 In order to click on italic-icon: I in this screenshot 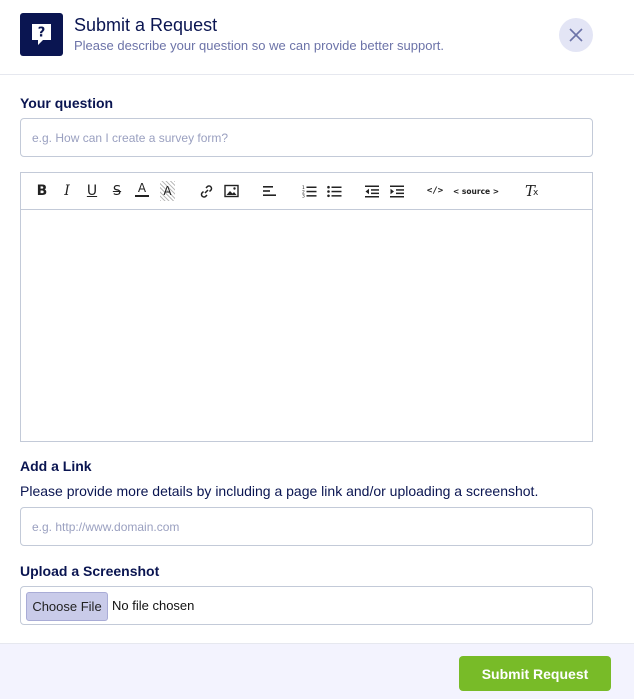, I will do `click(67, 191)`.